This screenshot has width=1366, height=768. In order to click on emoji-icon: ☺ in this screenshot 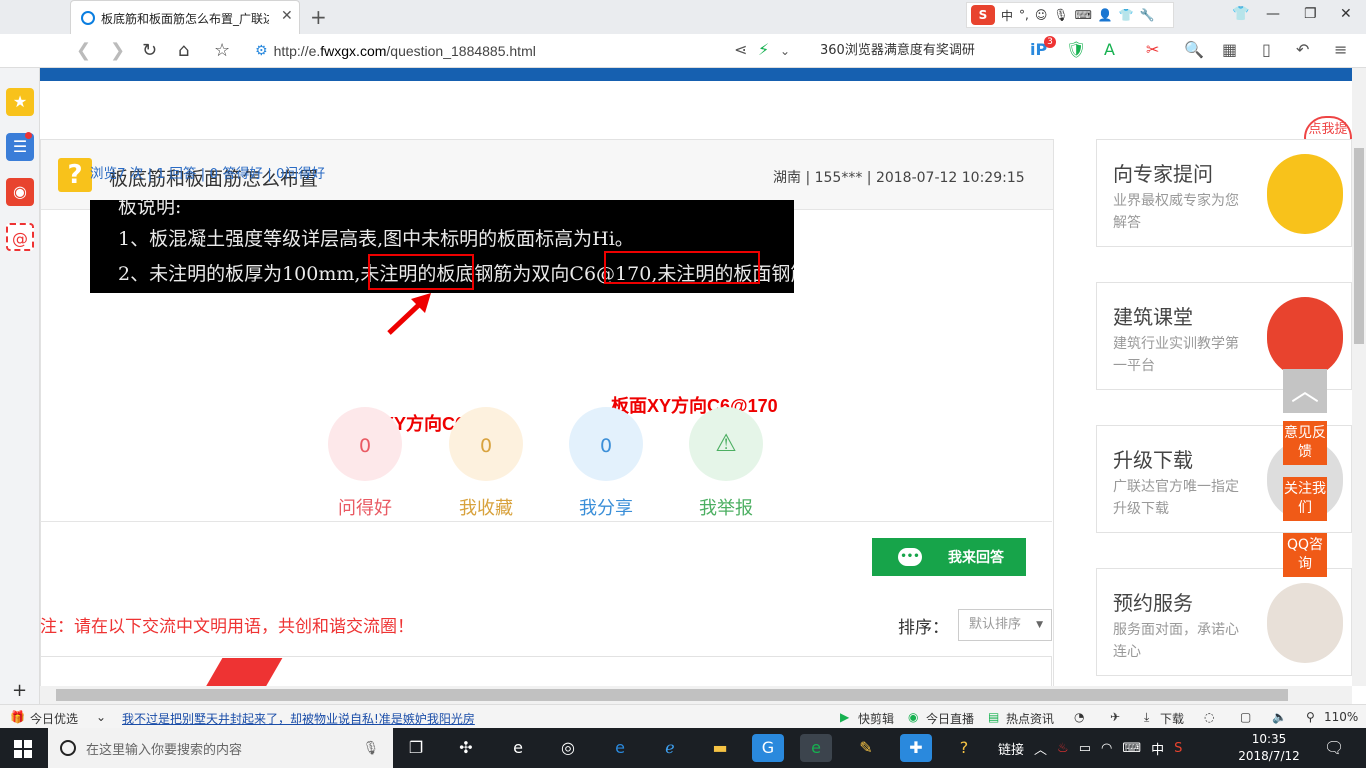, I will do `click(1041, 15)`.